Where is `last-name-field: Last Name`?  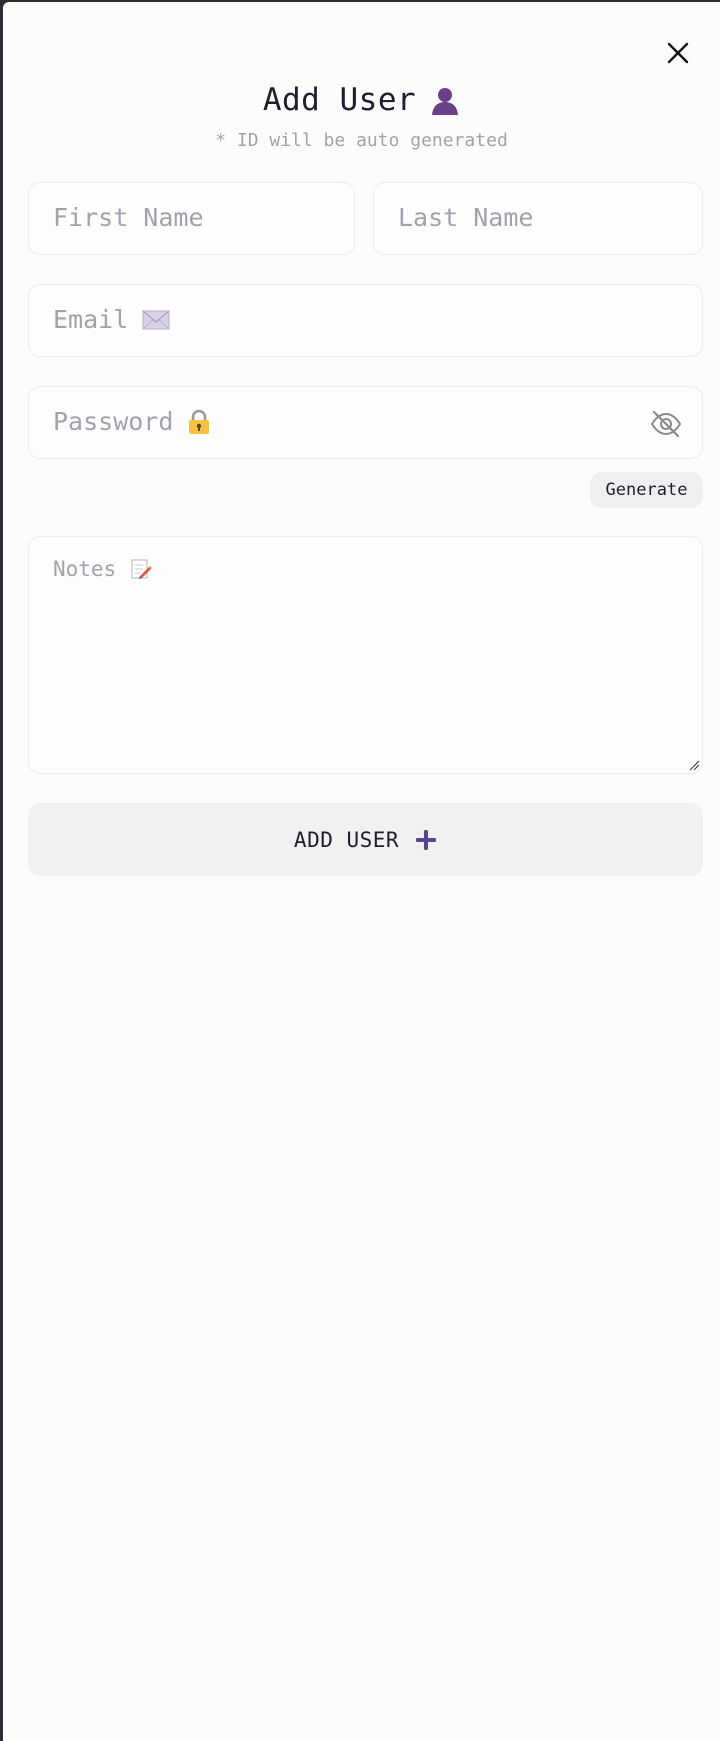 last-name-field: Last Name is located at coordinates (538, 218).